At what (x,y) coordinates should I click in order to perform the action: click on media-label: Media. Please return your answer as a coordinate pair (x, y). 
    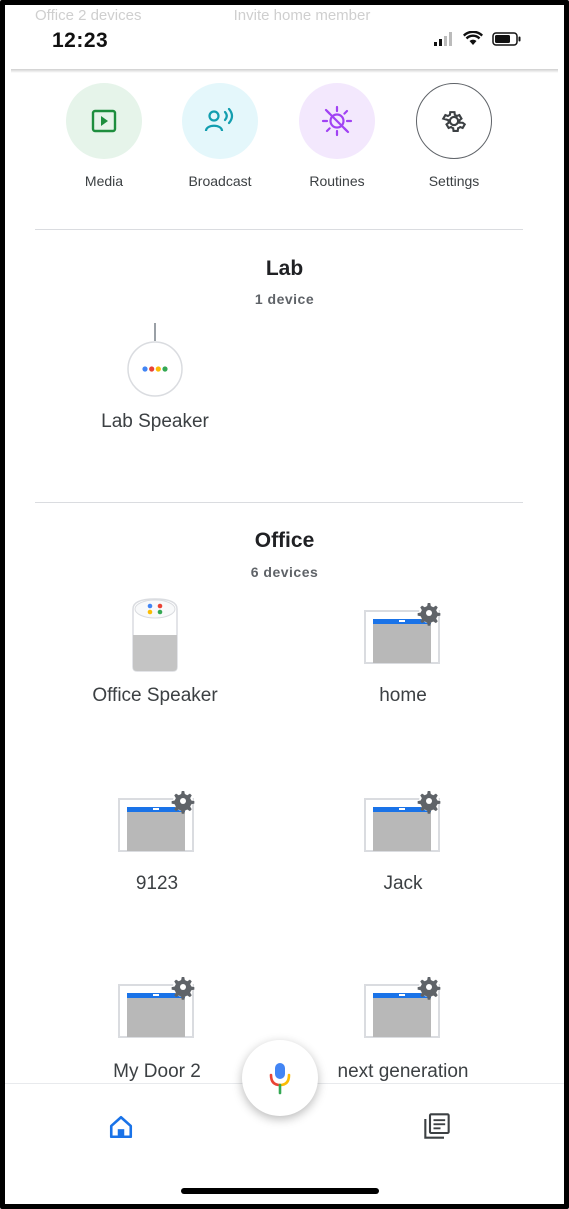
    Looking at the image, I should click on (104, 181).